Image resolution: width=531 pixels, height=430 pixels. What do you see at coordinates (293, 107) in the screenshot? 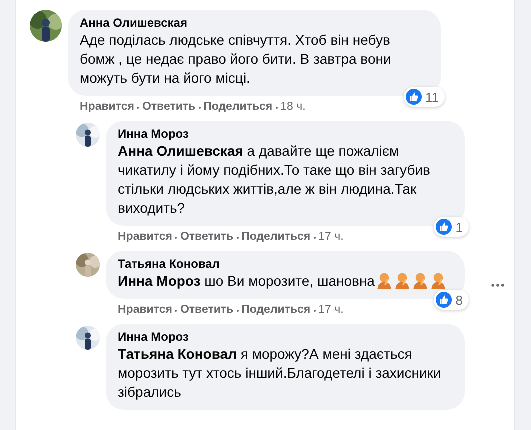
I see `timestamp: 18 ч.` at bounding box center [293, 107].